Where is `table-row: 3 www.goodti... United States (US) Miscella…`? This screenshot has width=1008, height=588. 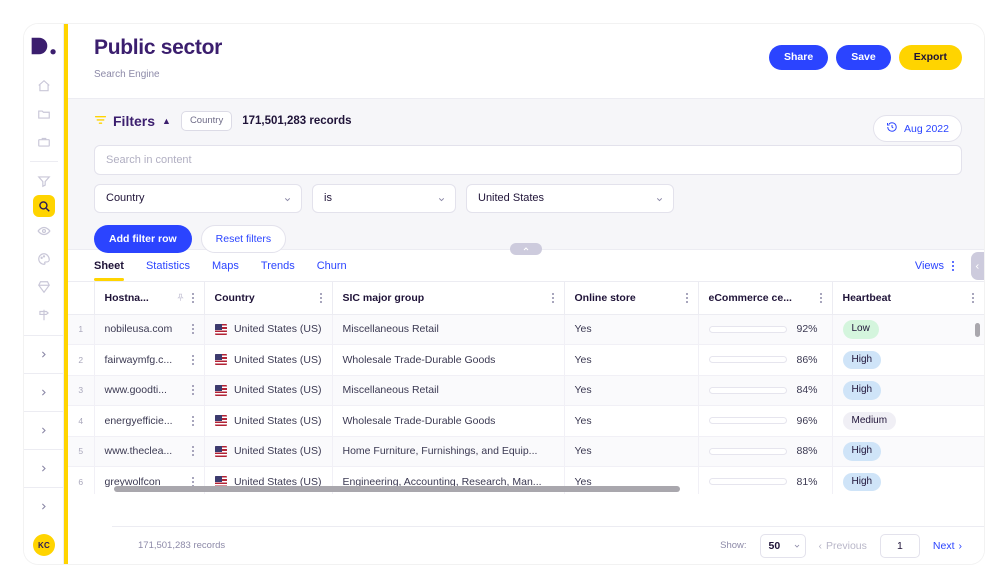 table-row: 3 www.goodti... United States (US) Miscella… is located at coordinates (526, 390).